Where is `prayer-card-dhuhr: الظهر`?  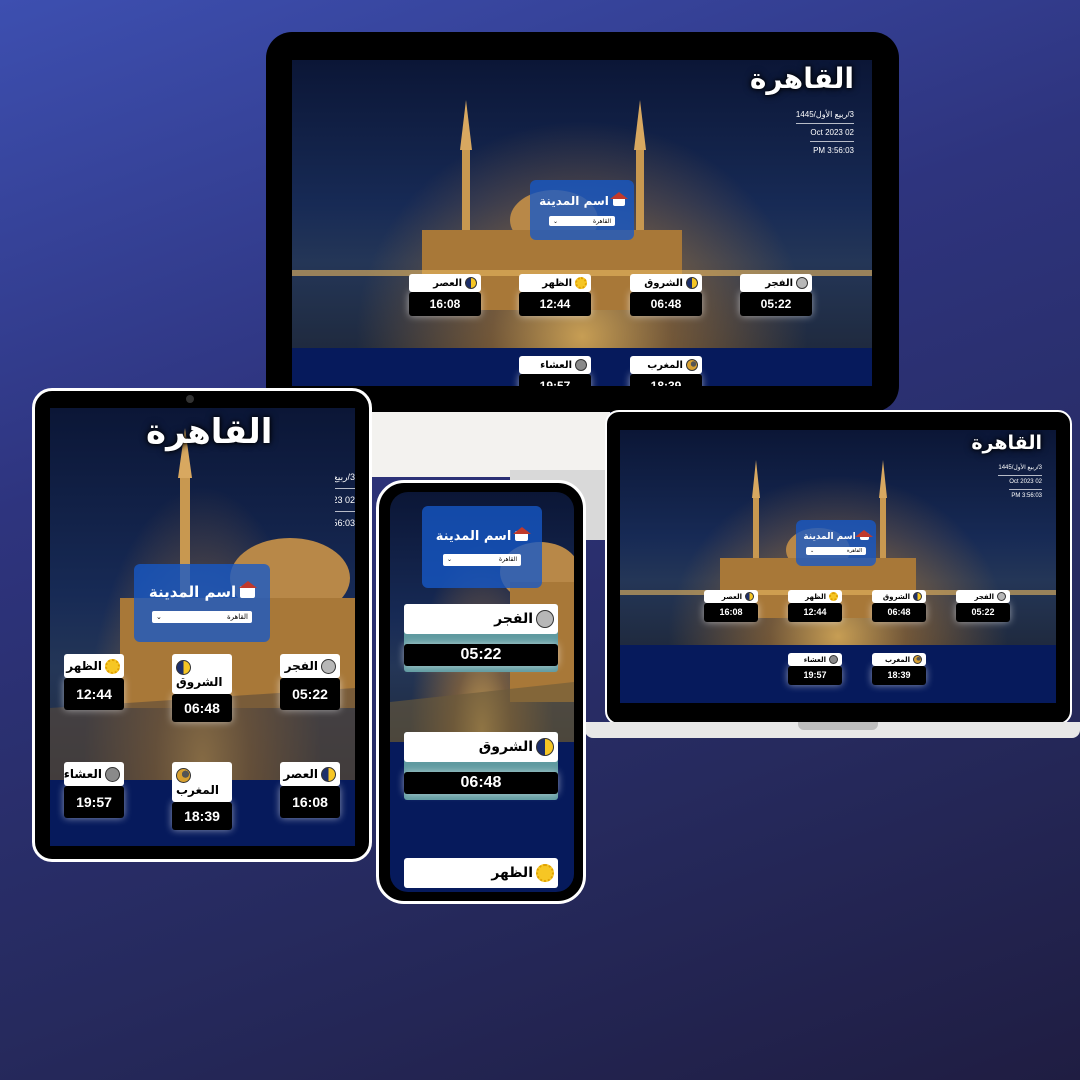
prayer-card-dhuhr: الظهر is located at coordinates (481, 873).